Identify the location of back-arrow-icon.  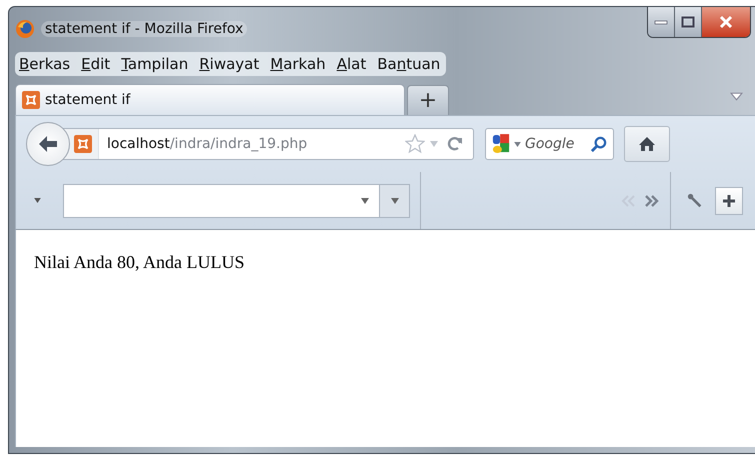
(48, 144).